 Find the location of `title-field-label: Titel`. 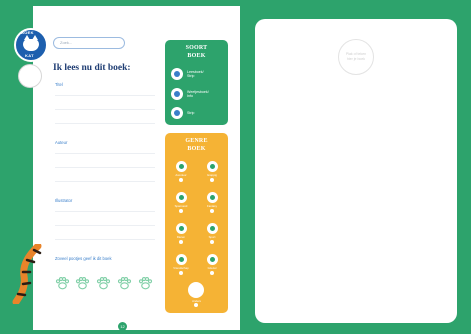

title-field-label: Titel is located at coordinates (59, 84).